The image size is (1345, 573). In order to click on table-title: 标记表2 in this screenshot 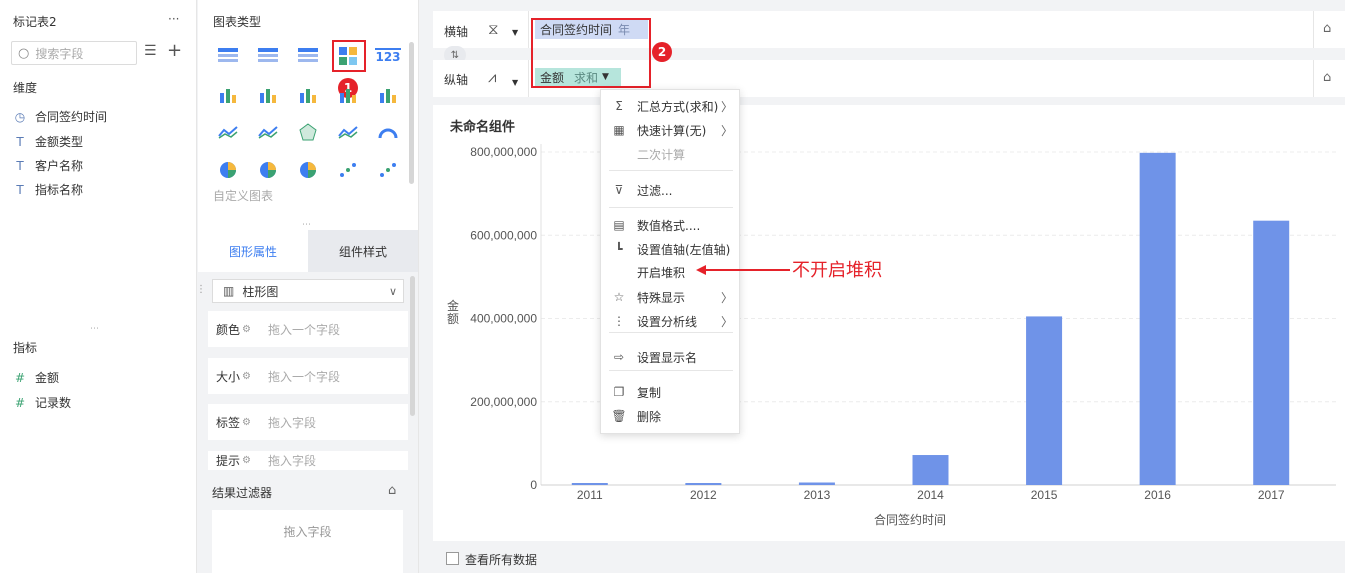, I will do `click(35, 22)`.